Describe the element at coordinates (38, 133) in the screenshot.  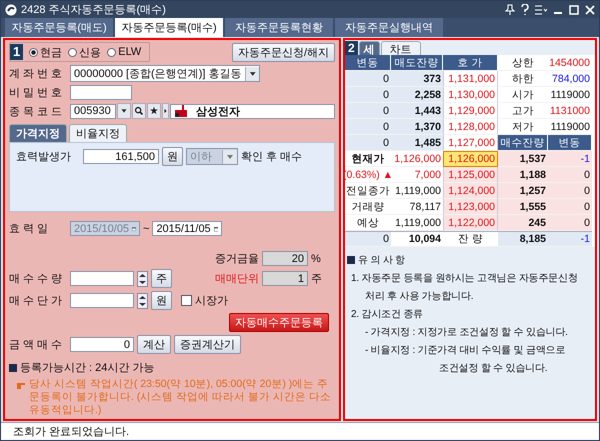
I see `condition-tab: 가격지정` at that location.